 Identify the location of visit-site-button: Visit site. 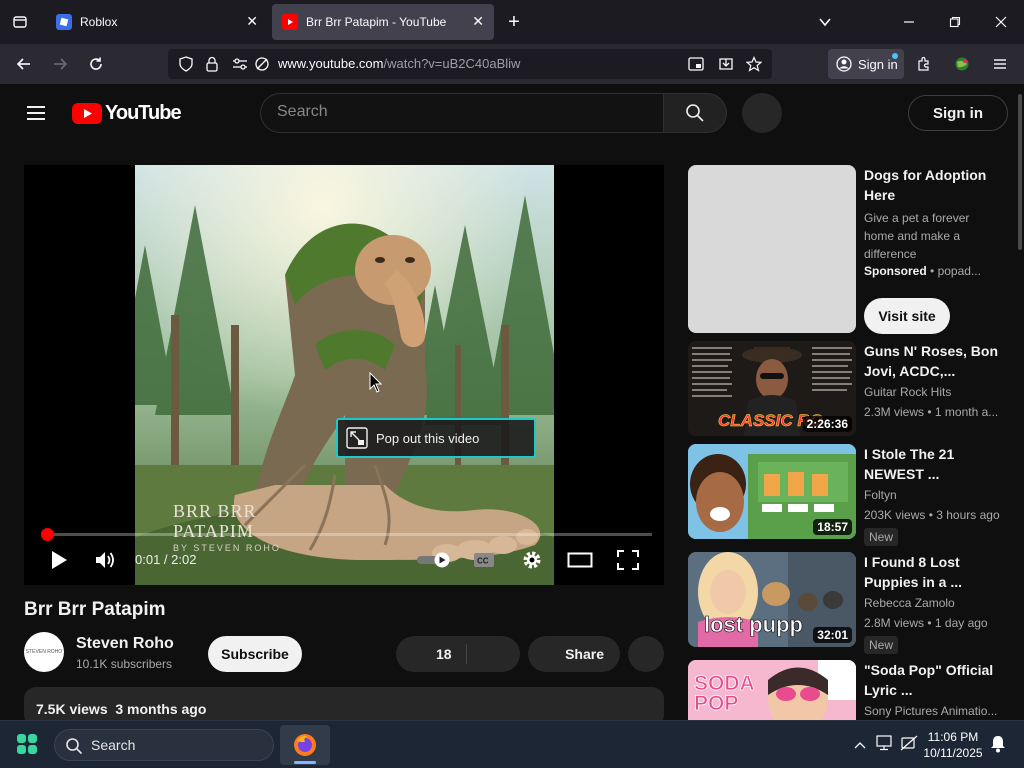
(907, 316).